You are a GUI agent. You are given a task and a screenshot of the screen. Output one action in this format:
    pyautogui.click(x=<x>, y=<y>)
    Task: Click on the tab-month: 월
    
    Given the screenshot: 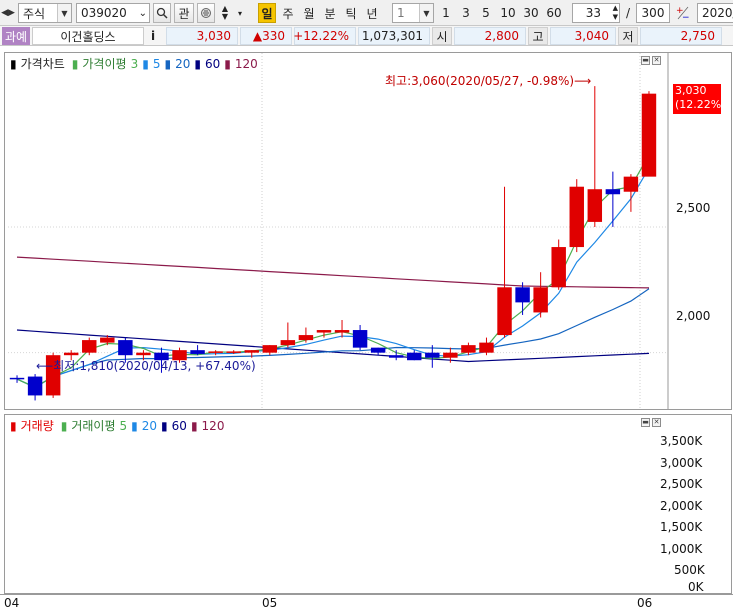 What is the action you would take?
    pyautogui.click(x=309, y=13)
    